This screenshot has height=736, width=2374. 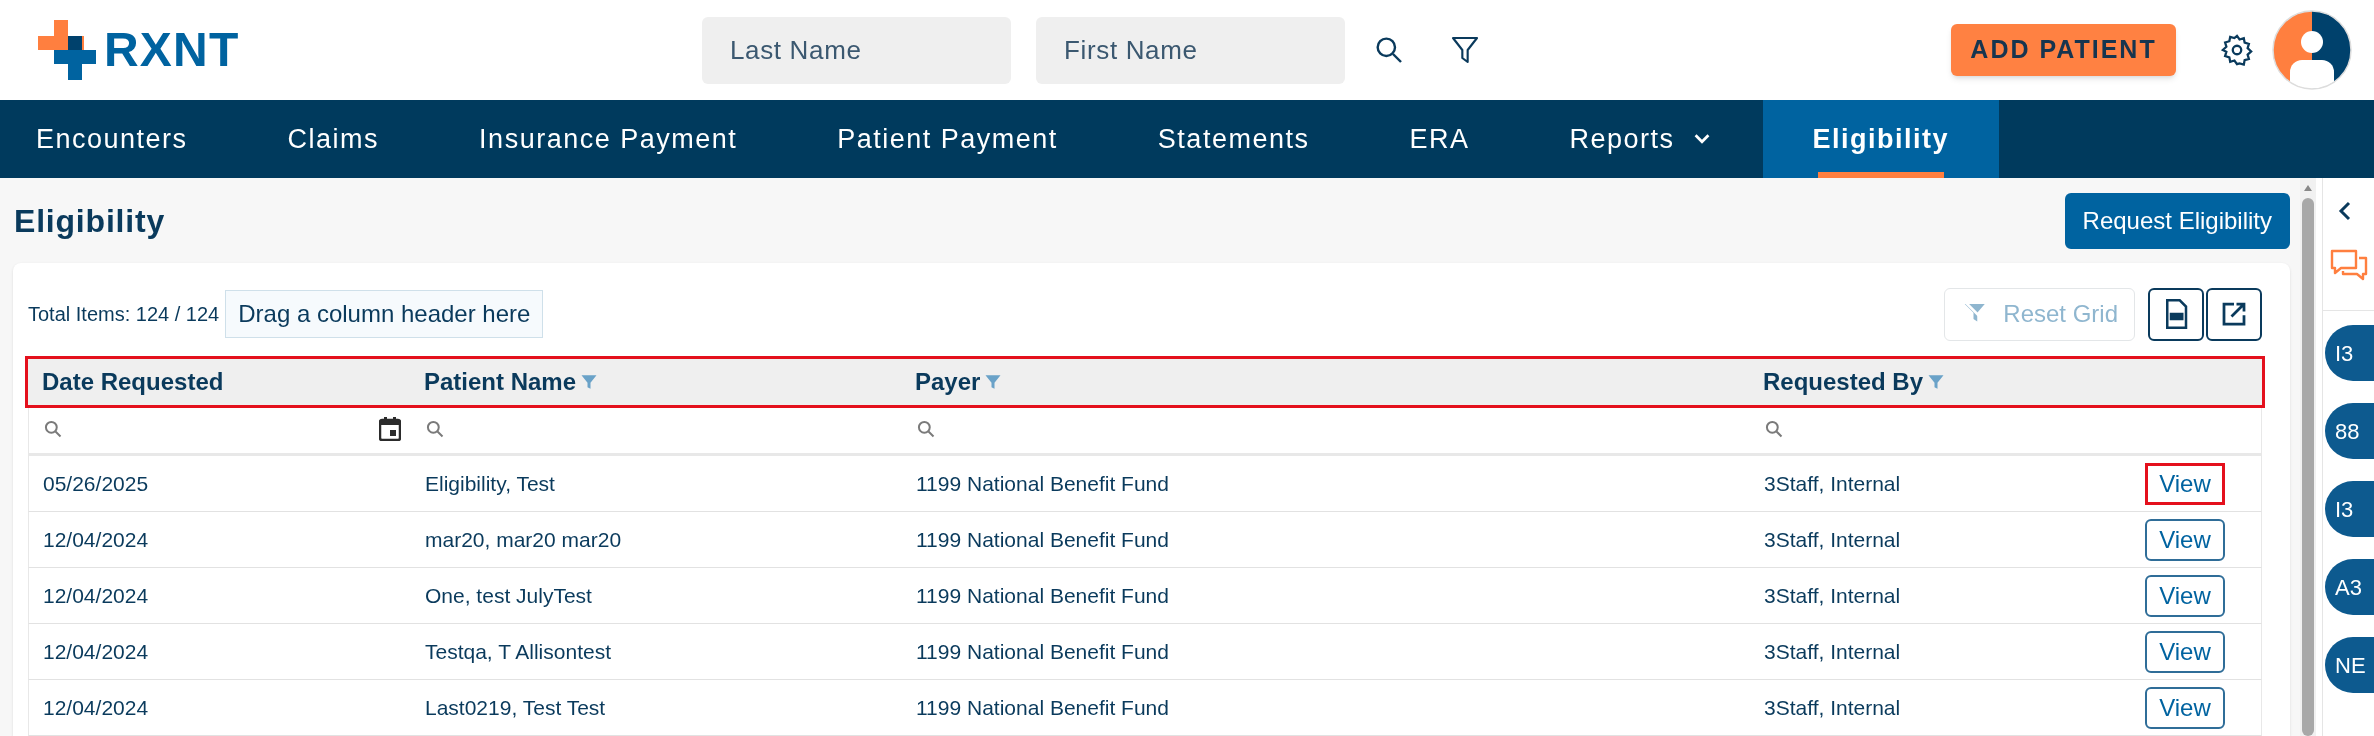 I want to click on pdf-file-icon, so click(x=2176, y=314).